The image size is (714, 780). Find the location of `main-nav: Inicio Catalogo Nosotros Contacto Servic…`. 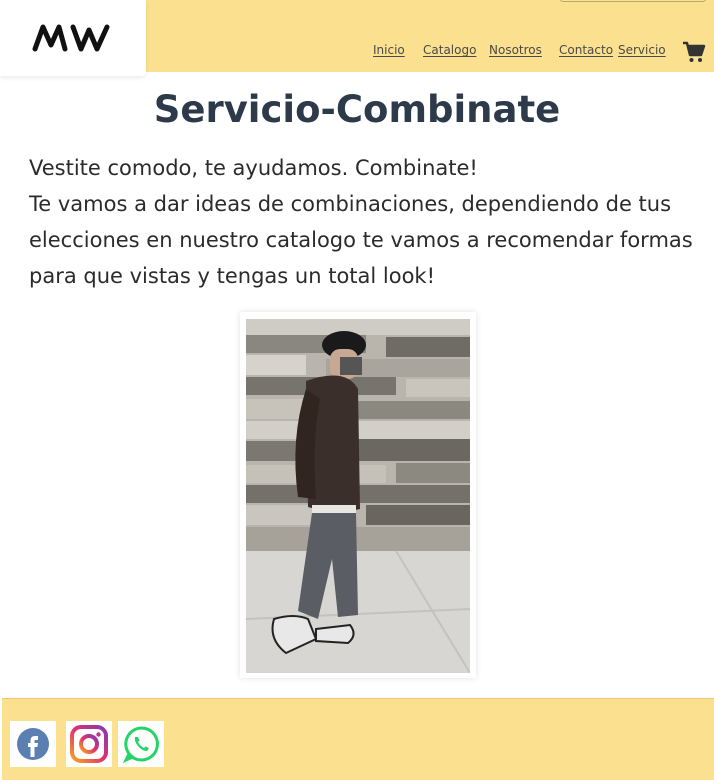

main-nav: Inicio Catalogo Nosotros Contacto Servic… is located at coordinates (357, 53).